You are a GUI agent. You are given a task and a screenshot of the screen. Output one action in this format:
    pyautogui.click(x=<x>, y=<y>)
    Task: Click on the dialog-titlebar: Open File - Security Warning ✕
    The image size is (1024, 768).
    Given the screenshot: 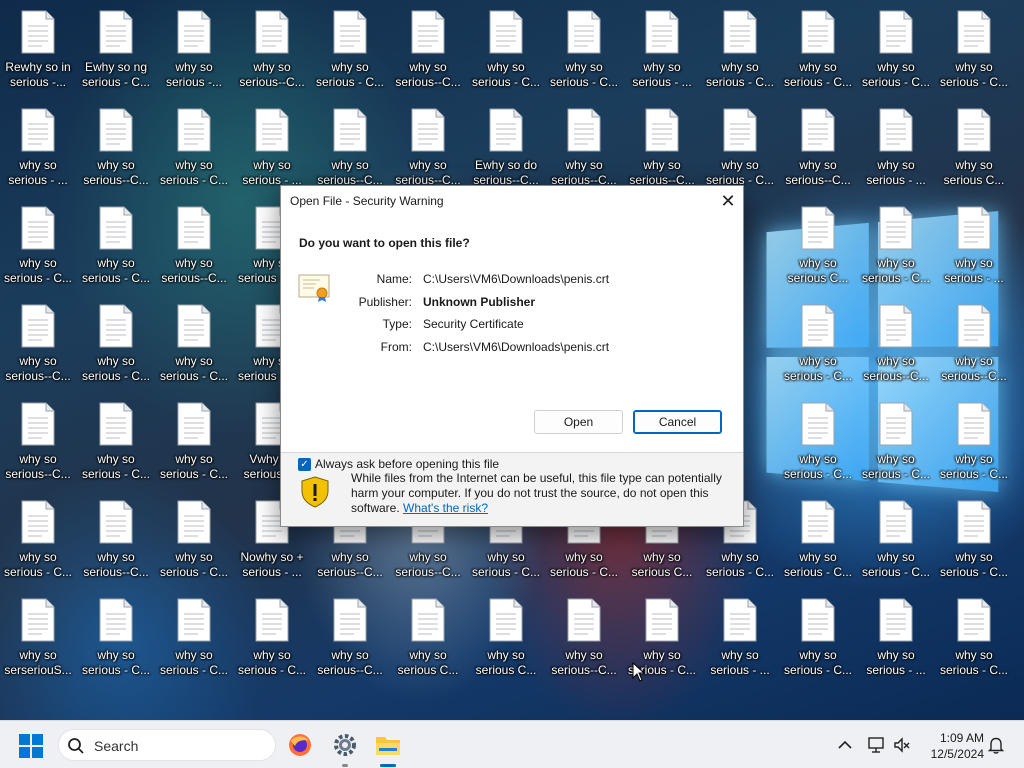 What is the action you would take?
    pyautogui.click(x=512, y=201)
    